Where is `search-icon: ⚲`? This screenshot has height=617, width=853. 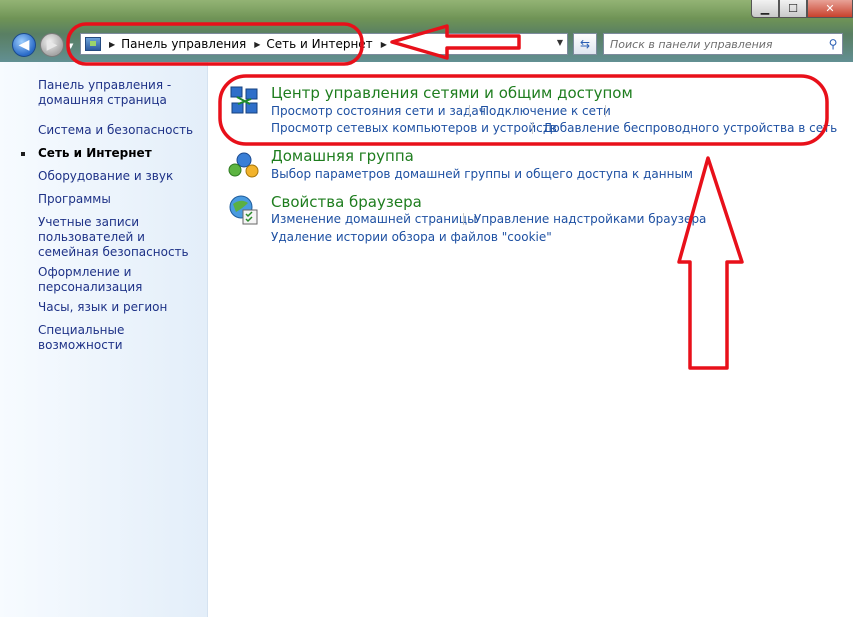
search-icon: ⚲ is located at coordinates (833, 44).